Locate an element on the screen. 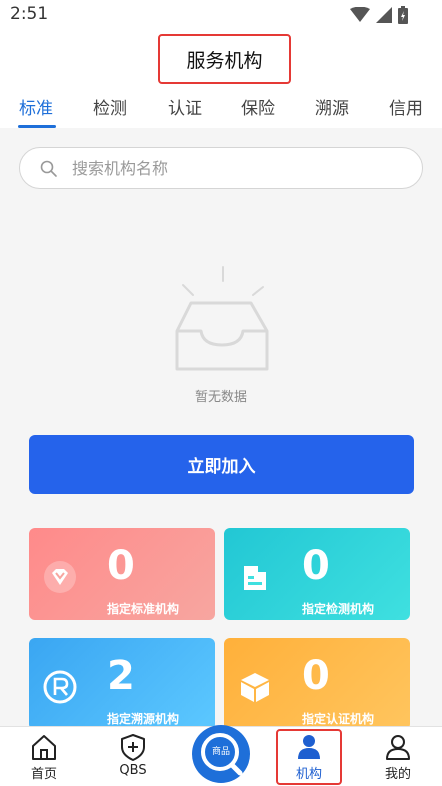 The image size is (442, 786). stat-label: 指定检测机构 is located at coordinates (338, 609).